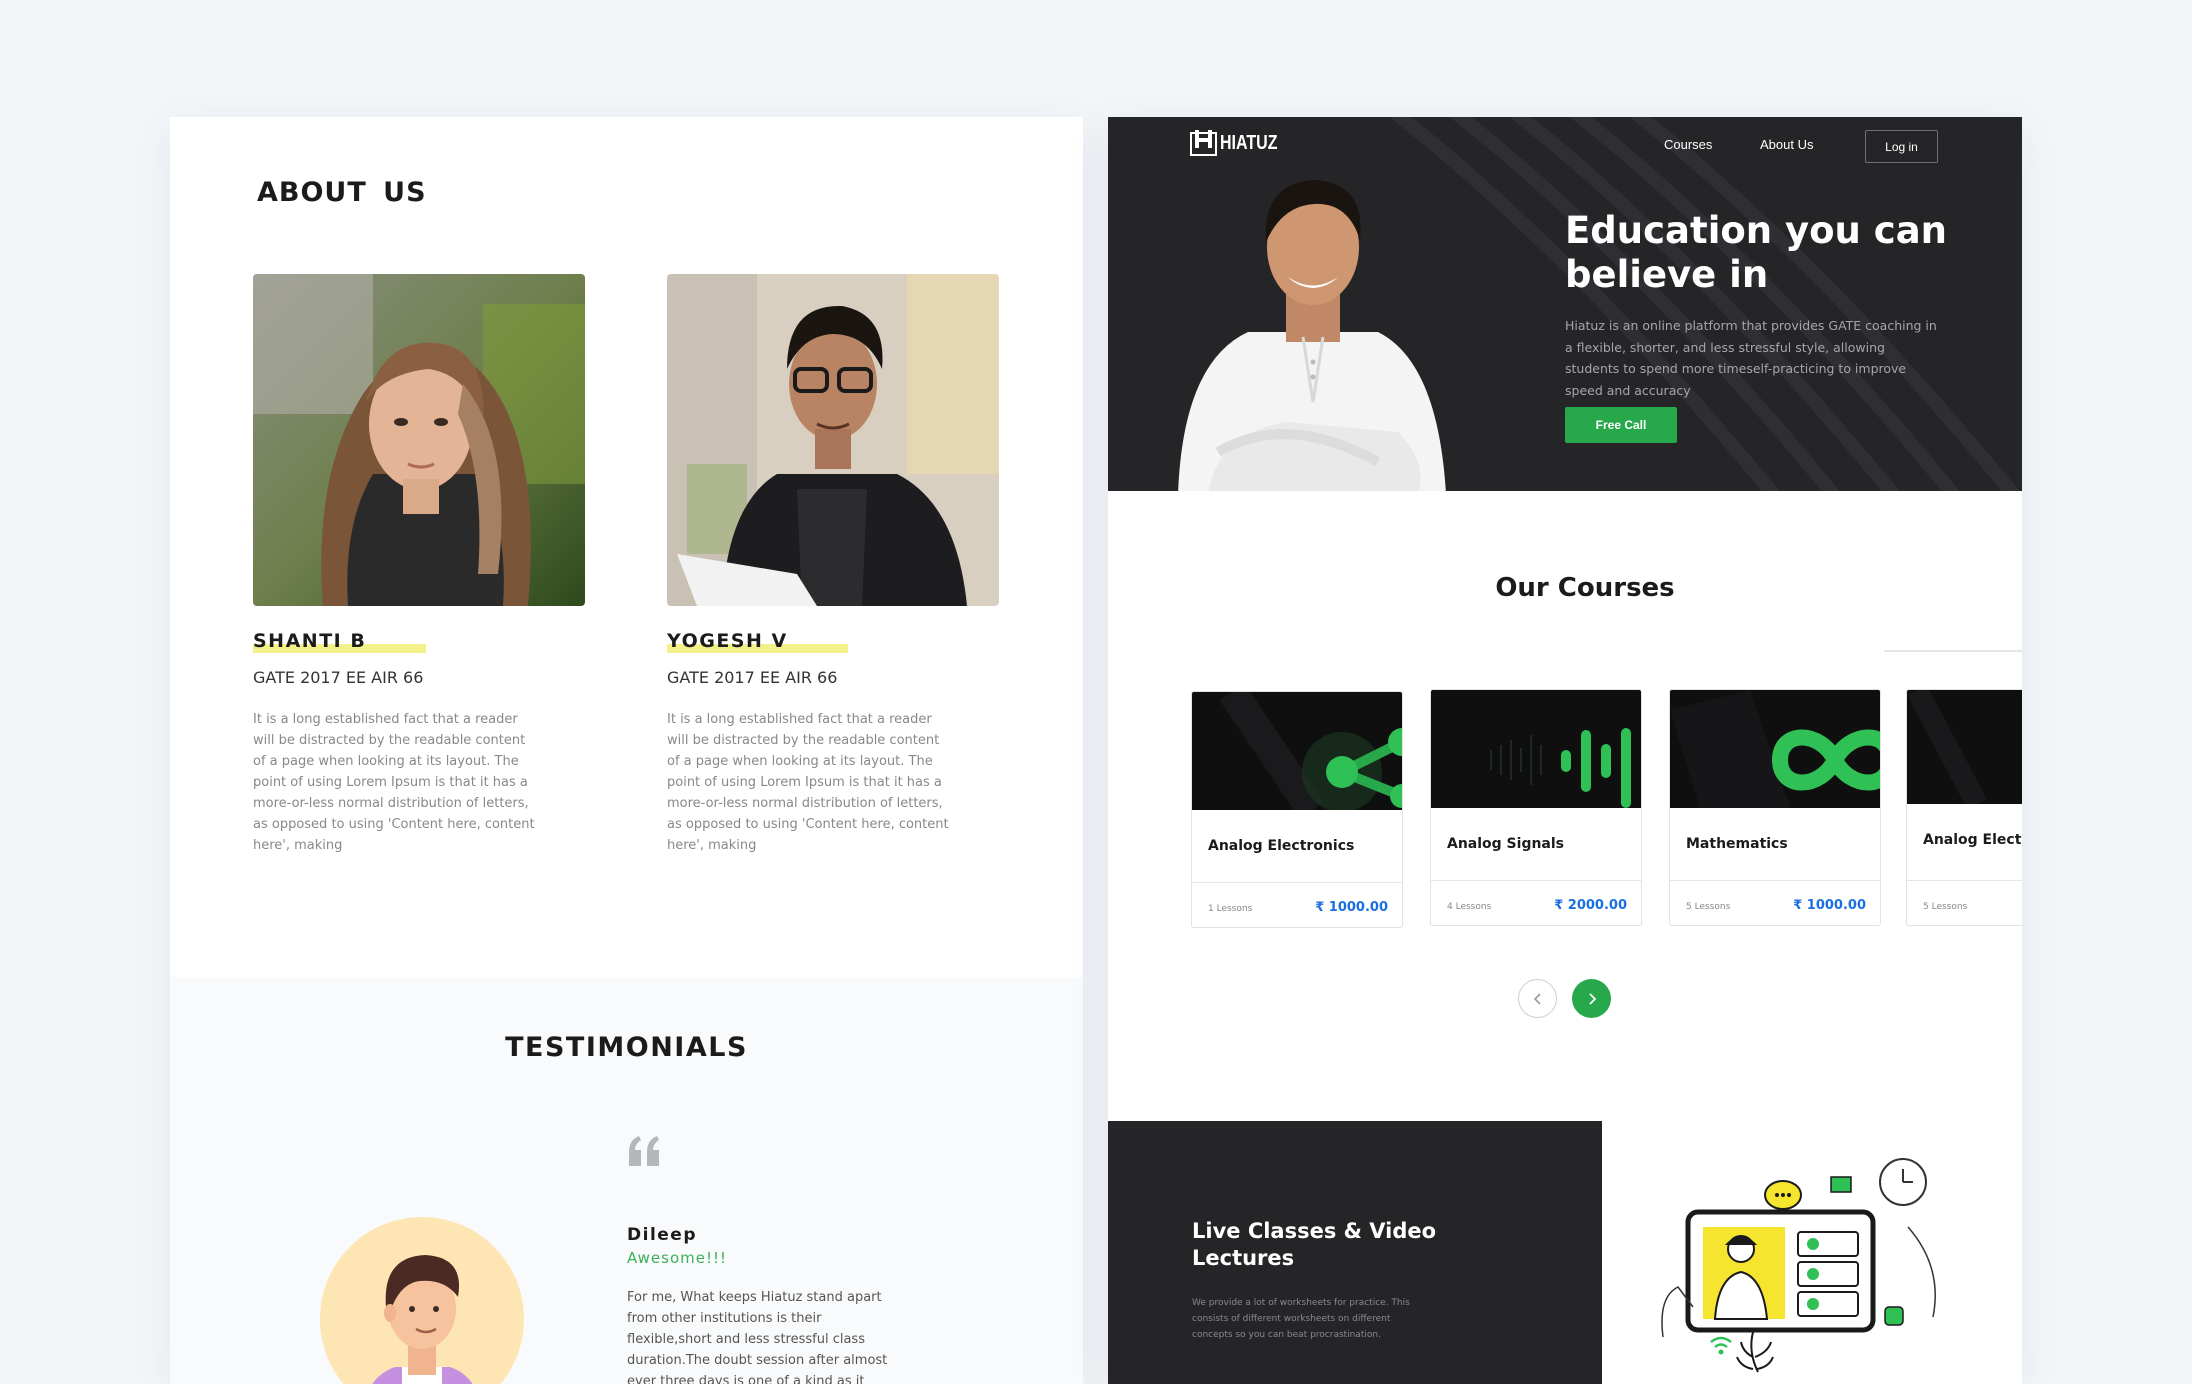  I want to click on free-call-button: Free Call, so click(1621, 425).